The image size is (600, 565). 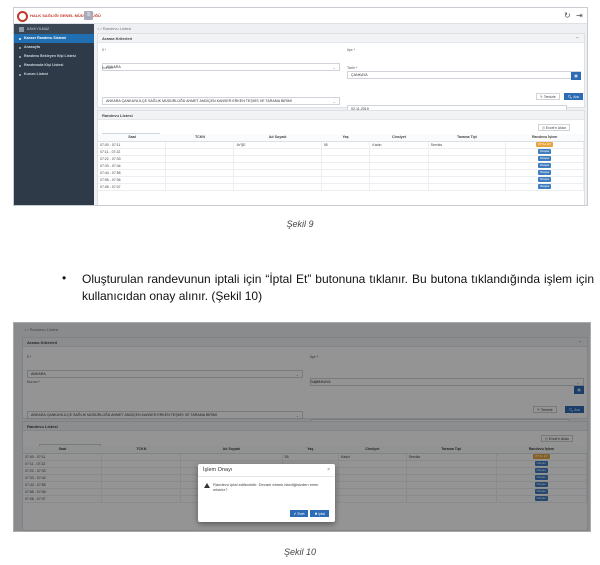 What do you see at coordinates (352, 68) in the screenshot?
I see `tarih-label: Tarih *` at bounding box center [352, 68].